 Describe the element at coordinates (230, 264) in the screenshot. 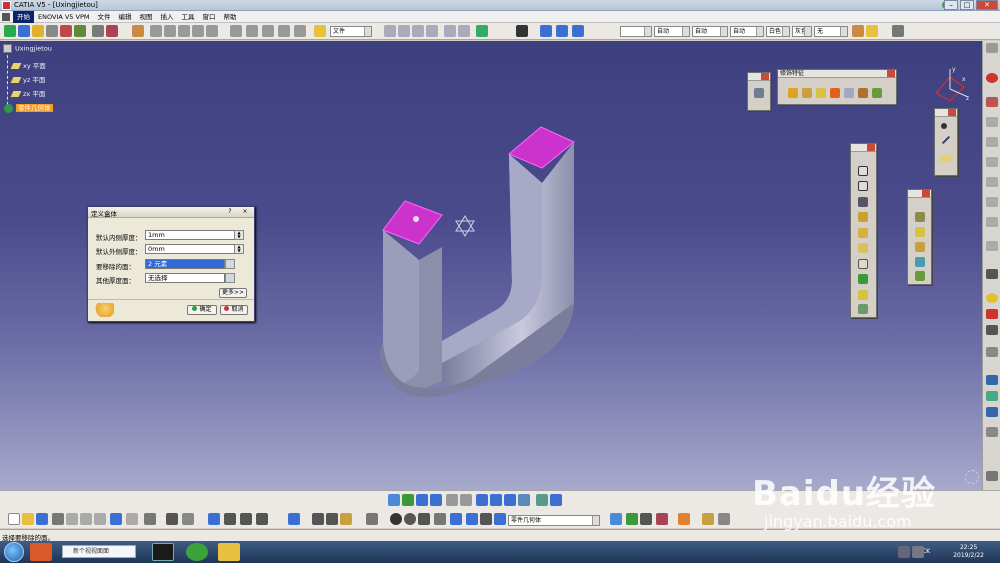

I see `faces-to-remove-picker-icon` at that location.